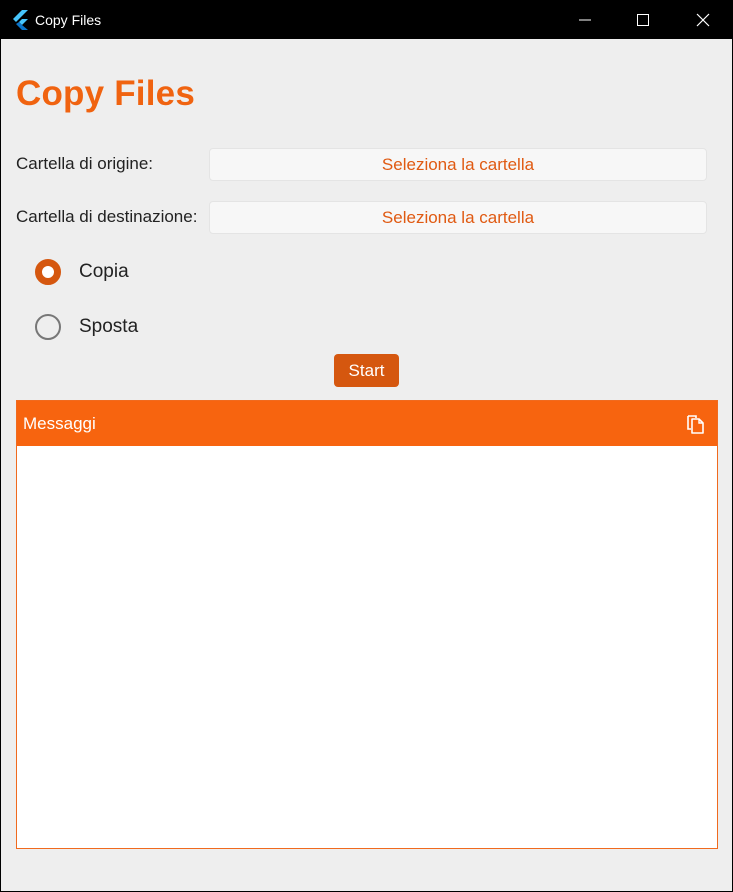 The image size is (733, 892). I want to click on close-button, so click(703, 19).